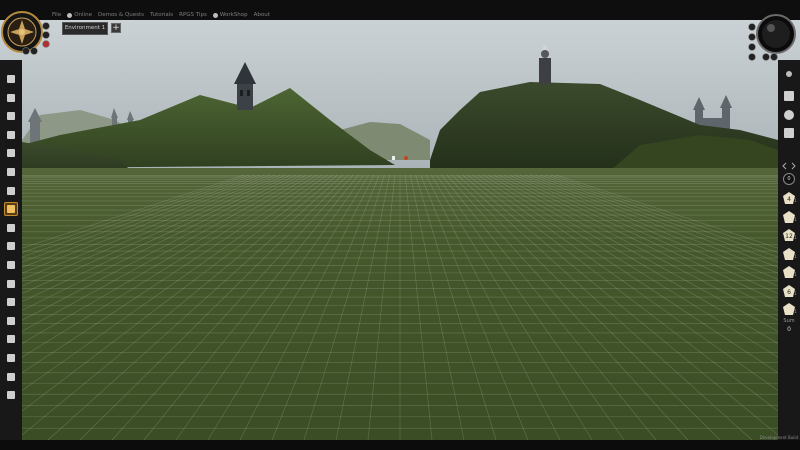 This screenshot has width=800, height=450. I want to click on terrain-icon, so click(11, 134).